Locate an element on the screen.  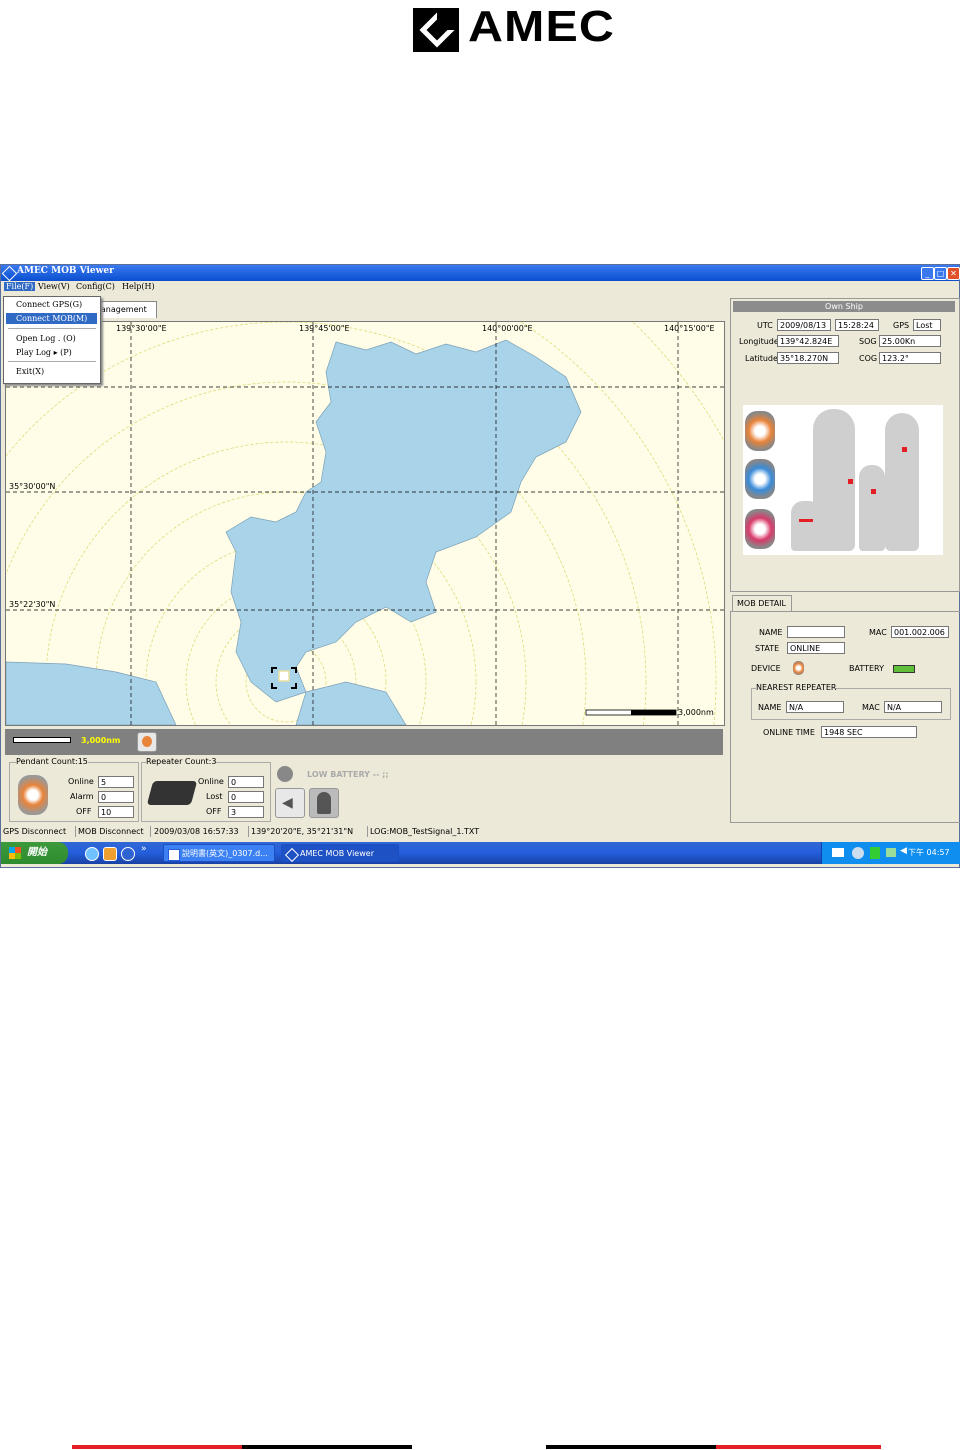
cog-field: 123.2° is located at coordinates (910, 358).